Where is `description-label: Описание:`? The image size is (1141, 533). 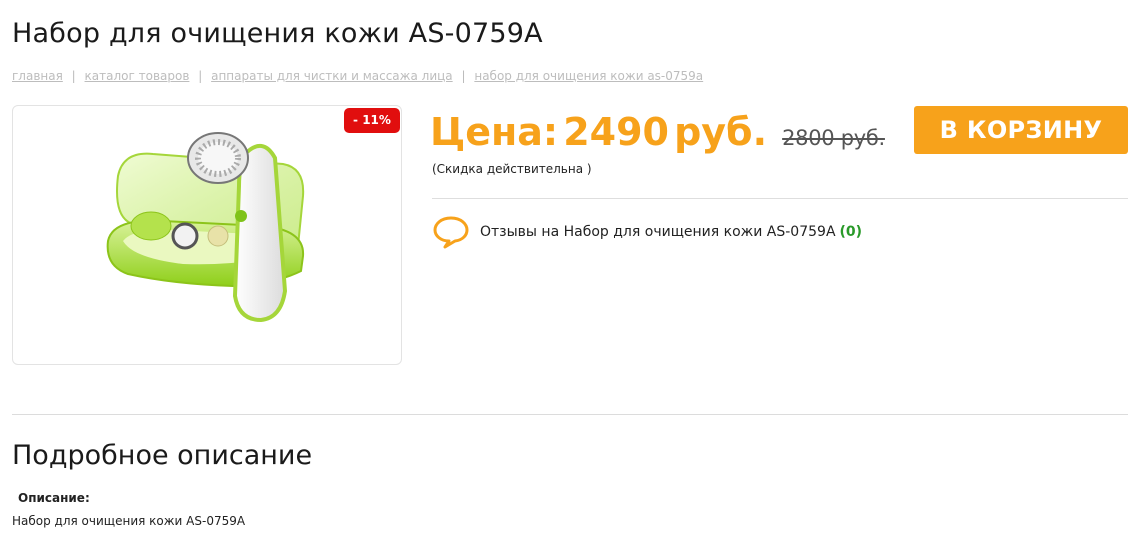 description-label: Описание: is located at coordinates (54, 498).